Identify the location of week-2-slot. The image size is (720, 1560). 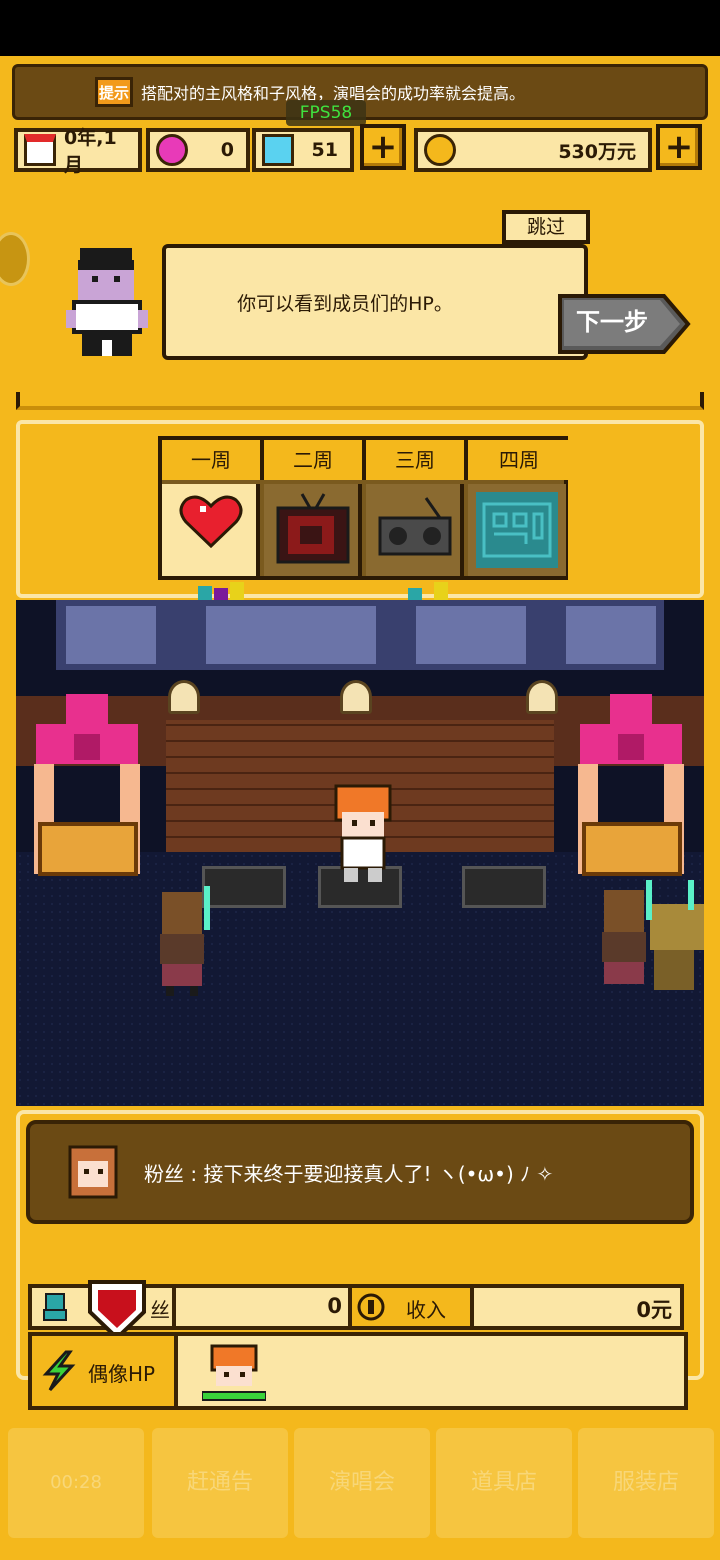
(313, 530).